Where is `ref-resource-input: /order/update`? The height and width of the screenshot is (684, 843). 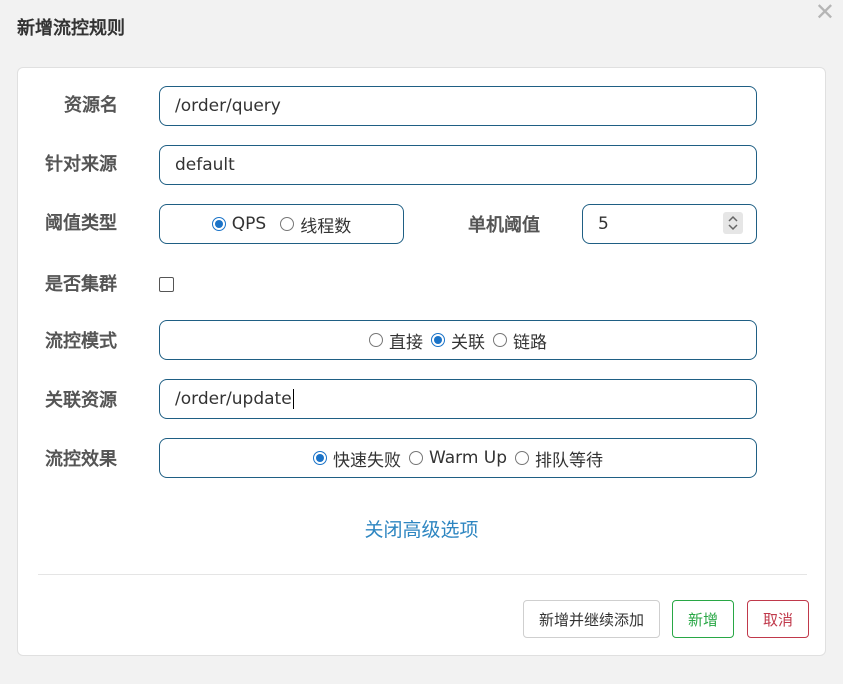
ref-resource-input: /order/update is located at coordinates (458, 399).